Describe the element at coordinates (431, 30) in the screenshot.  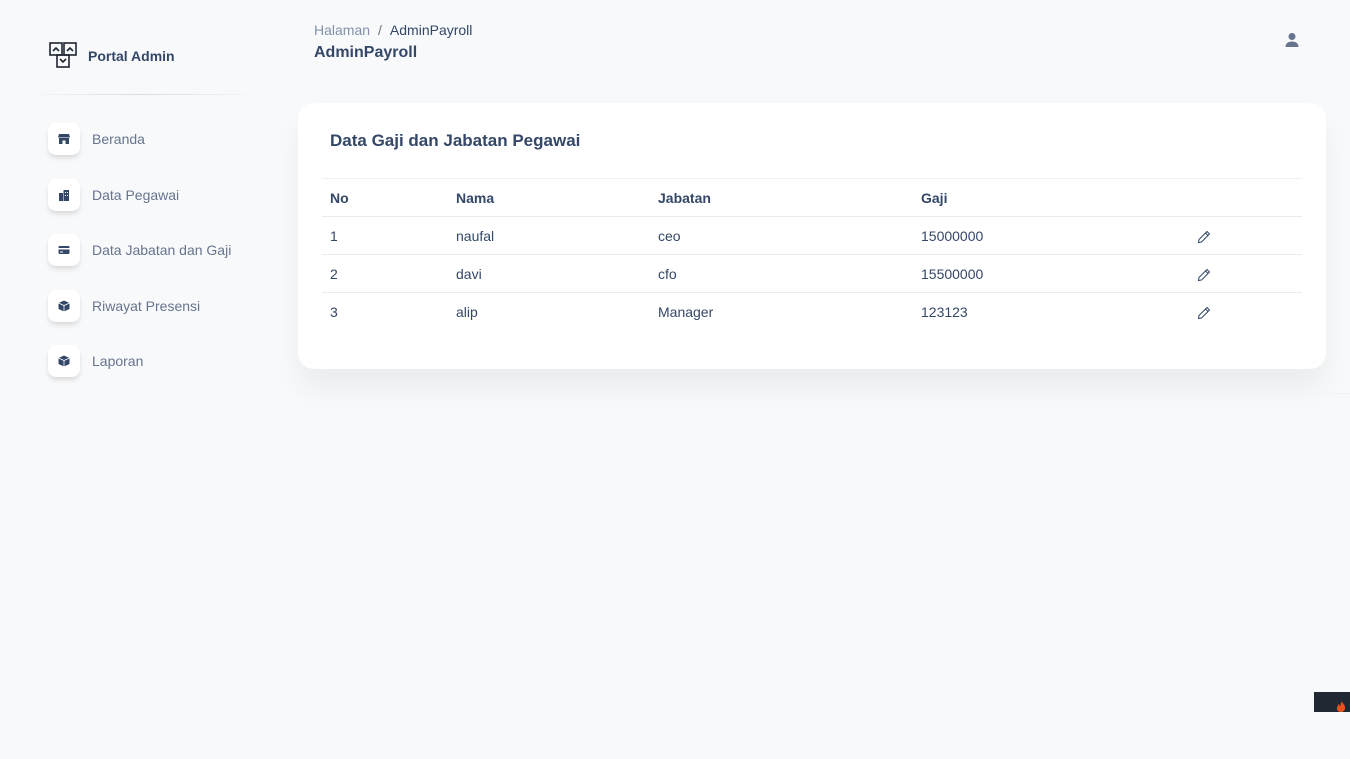
I see `breadcrumb-current: AdminPayroll` at that location.